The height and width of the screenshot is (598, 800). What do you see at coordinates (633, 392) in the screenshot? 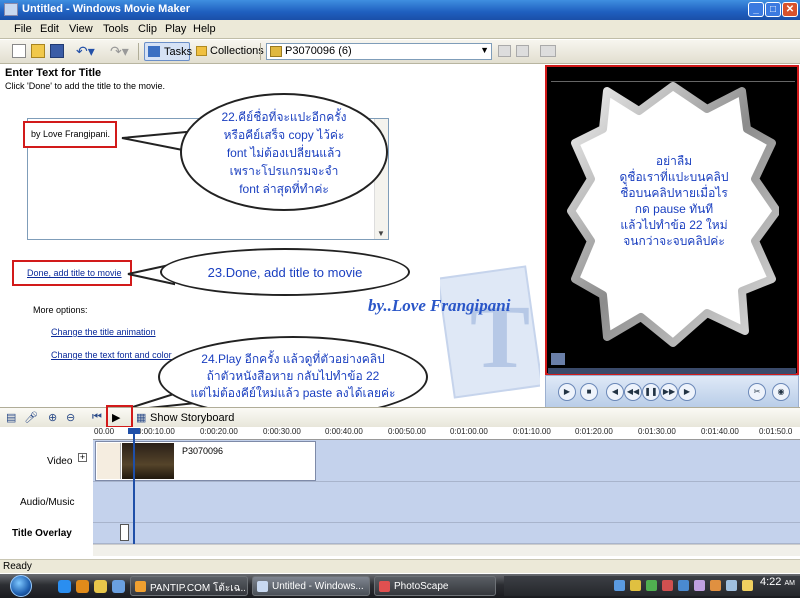
I see `rewind-icon: ◀◀` at bounding box center [633, 392].